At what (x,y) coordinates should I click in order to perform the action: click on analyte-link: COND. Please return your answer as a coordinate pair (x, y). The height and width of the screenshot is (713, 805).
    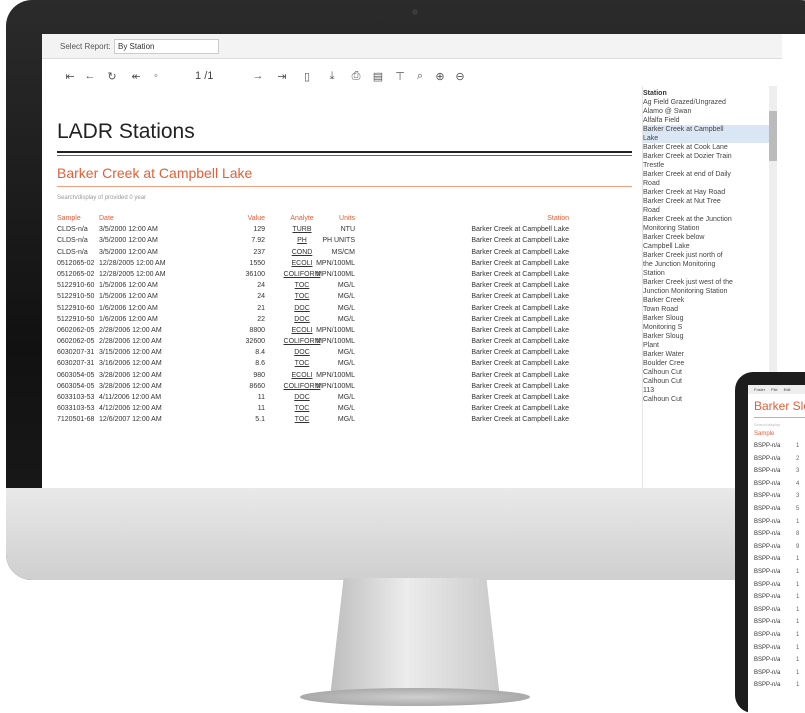
    Looking at the image, I should click on (302, 252).